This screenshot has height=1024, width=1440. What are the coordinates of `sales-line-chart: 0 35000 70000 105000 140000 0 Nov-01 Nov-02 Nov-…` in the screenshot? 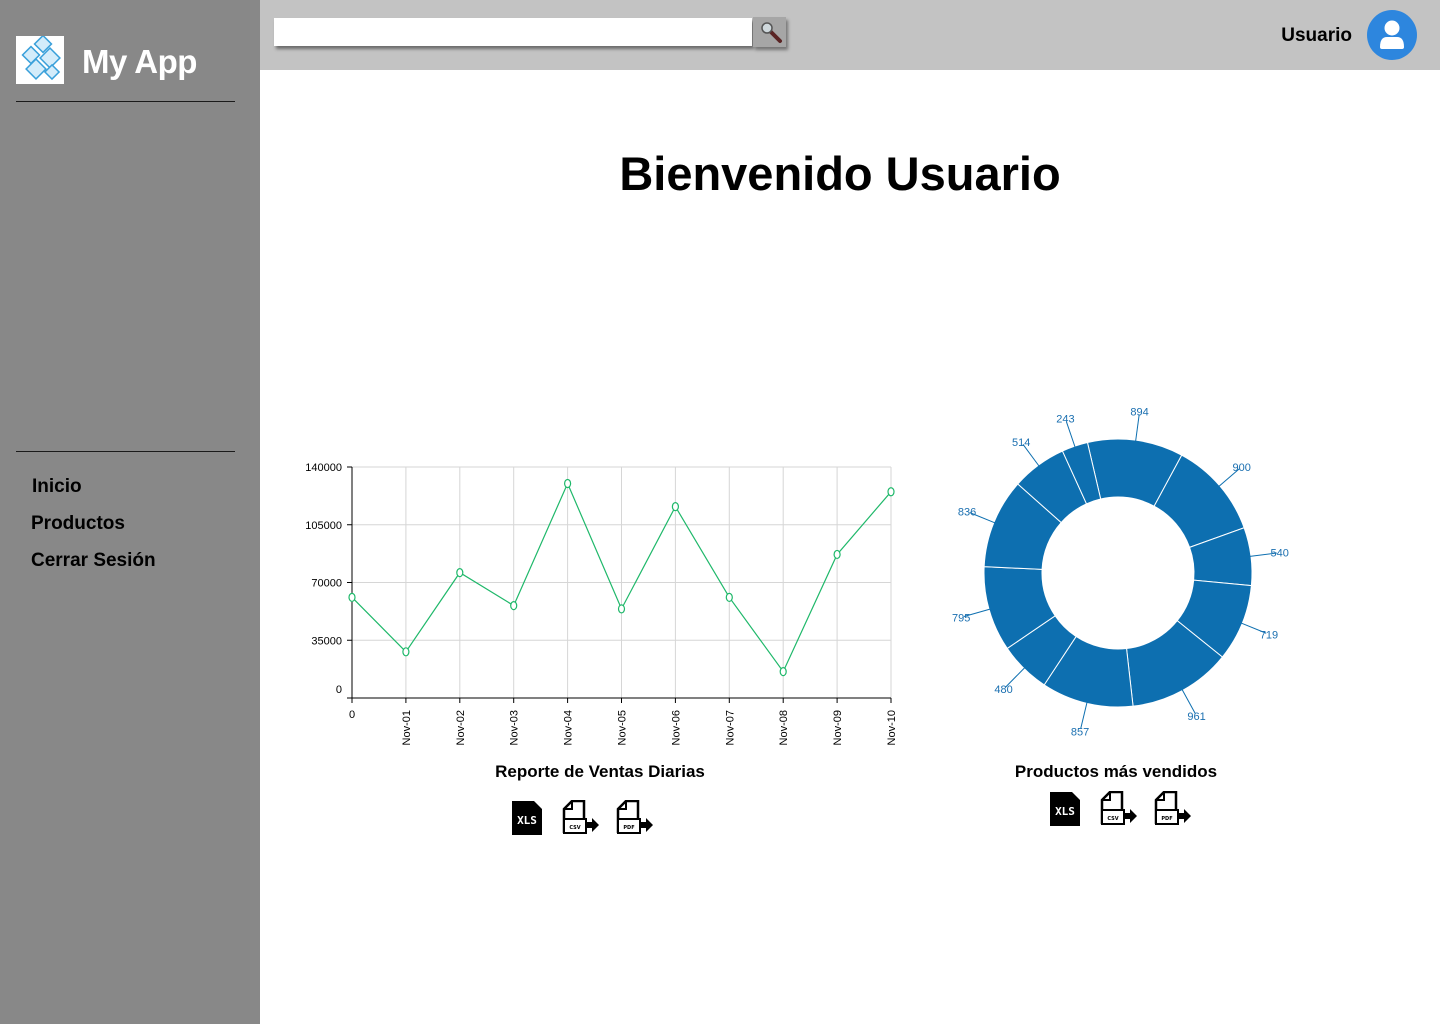 It's located at (601, 603).